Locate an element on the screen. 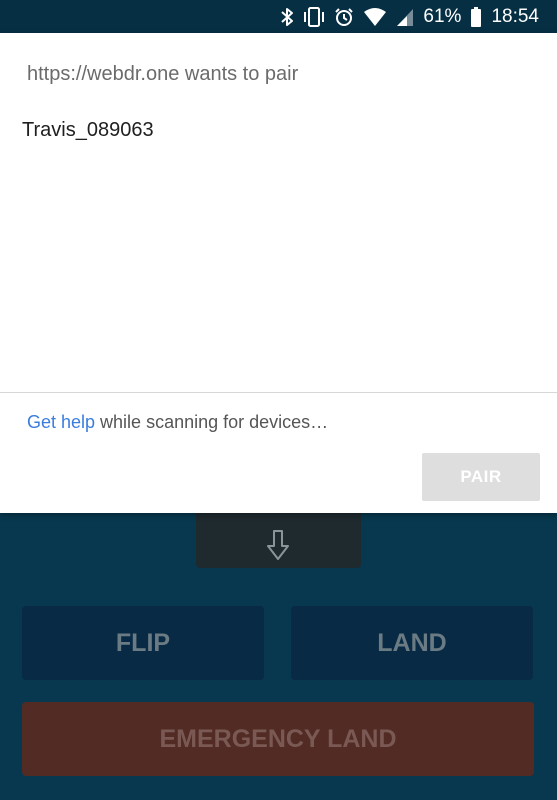 The image size is (557, 800). pair-button: PAIR is located at coordinates (481, 477).